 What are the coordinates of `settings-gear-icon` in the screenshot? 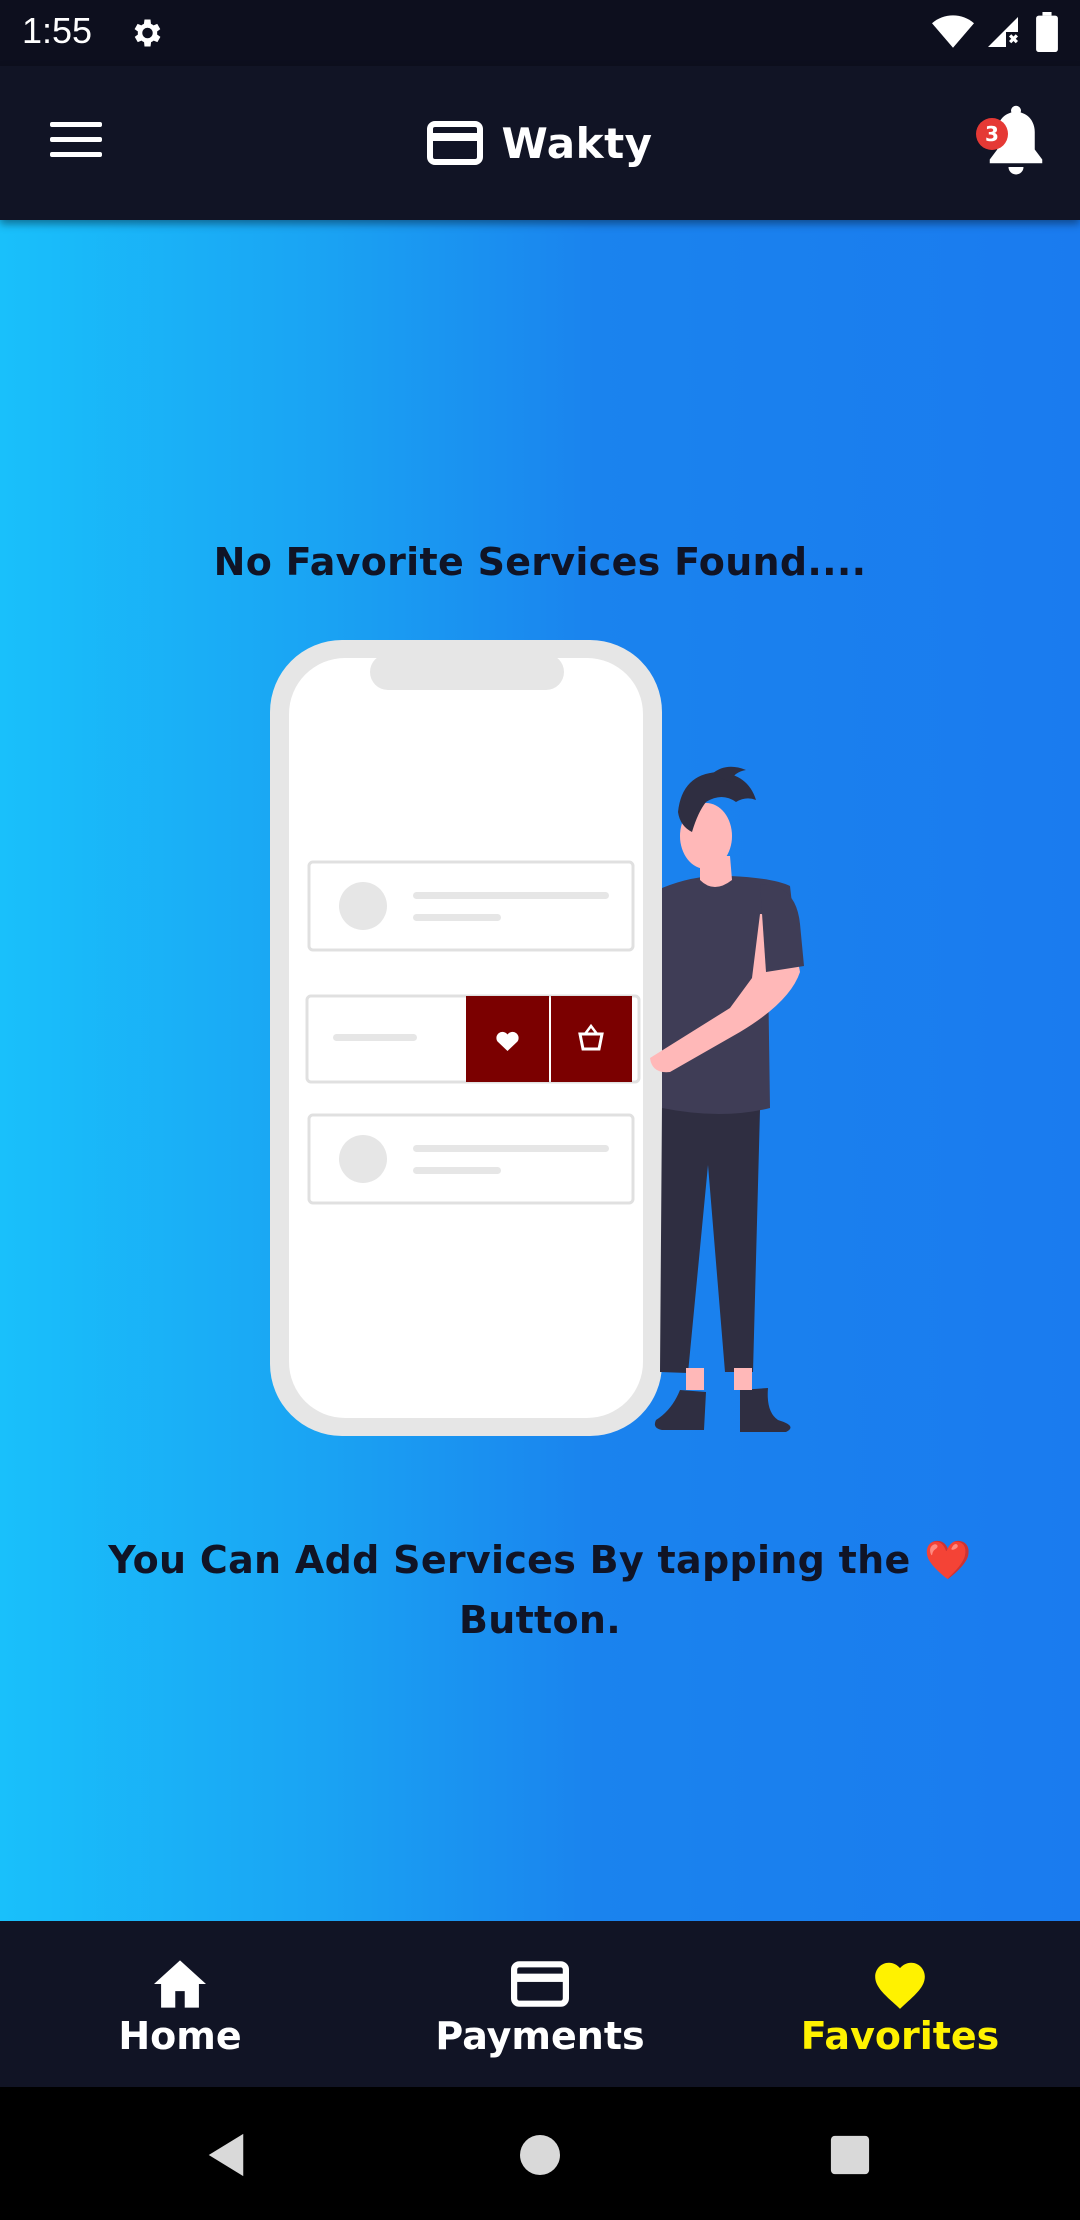 It's located at (147, 33).